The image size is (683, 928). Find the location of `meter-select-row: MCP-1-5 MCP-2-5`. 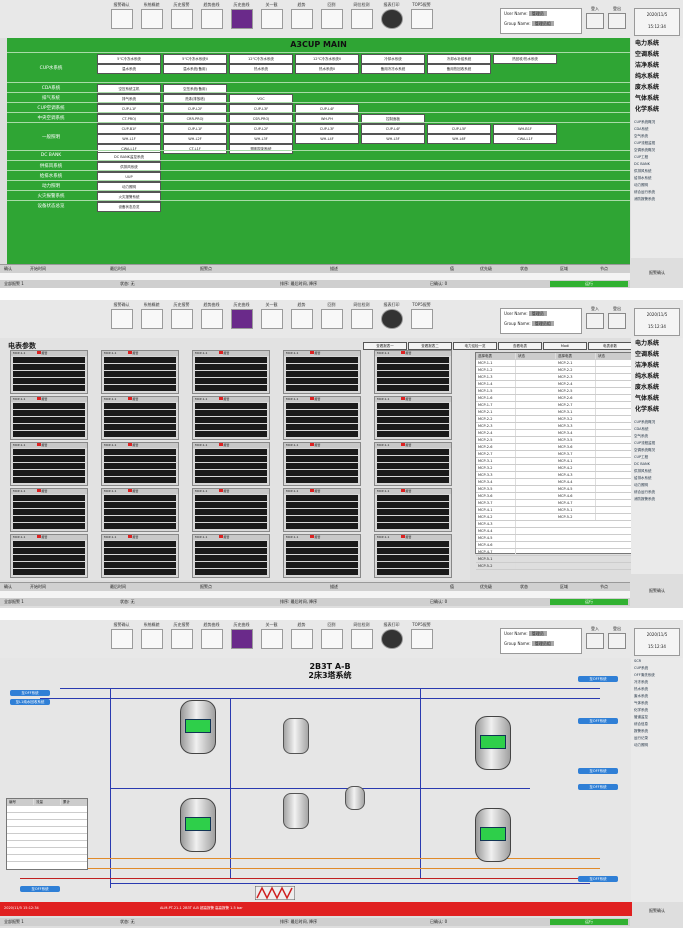

meter-select-row: MCP-1-5 MCP-2-5 is located at coordinates (553, 391).